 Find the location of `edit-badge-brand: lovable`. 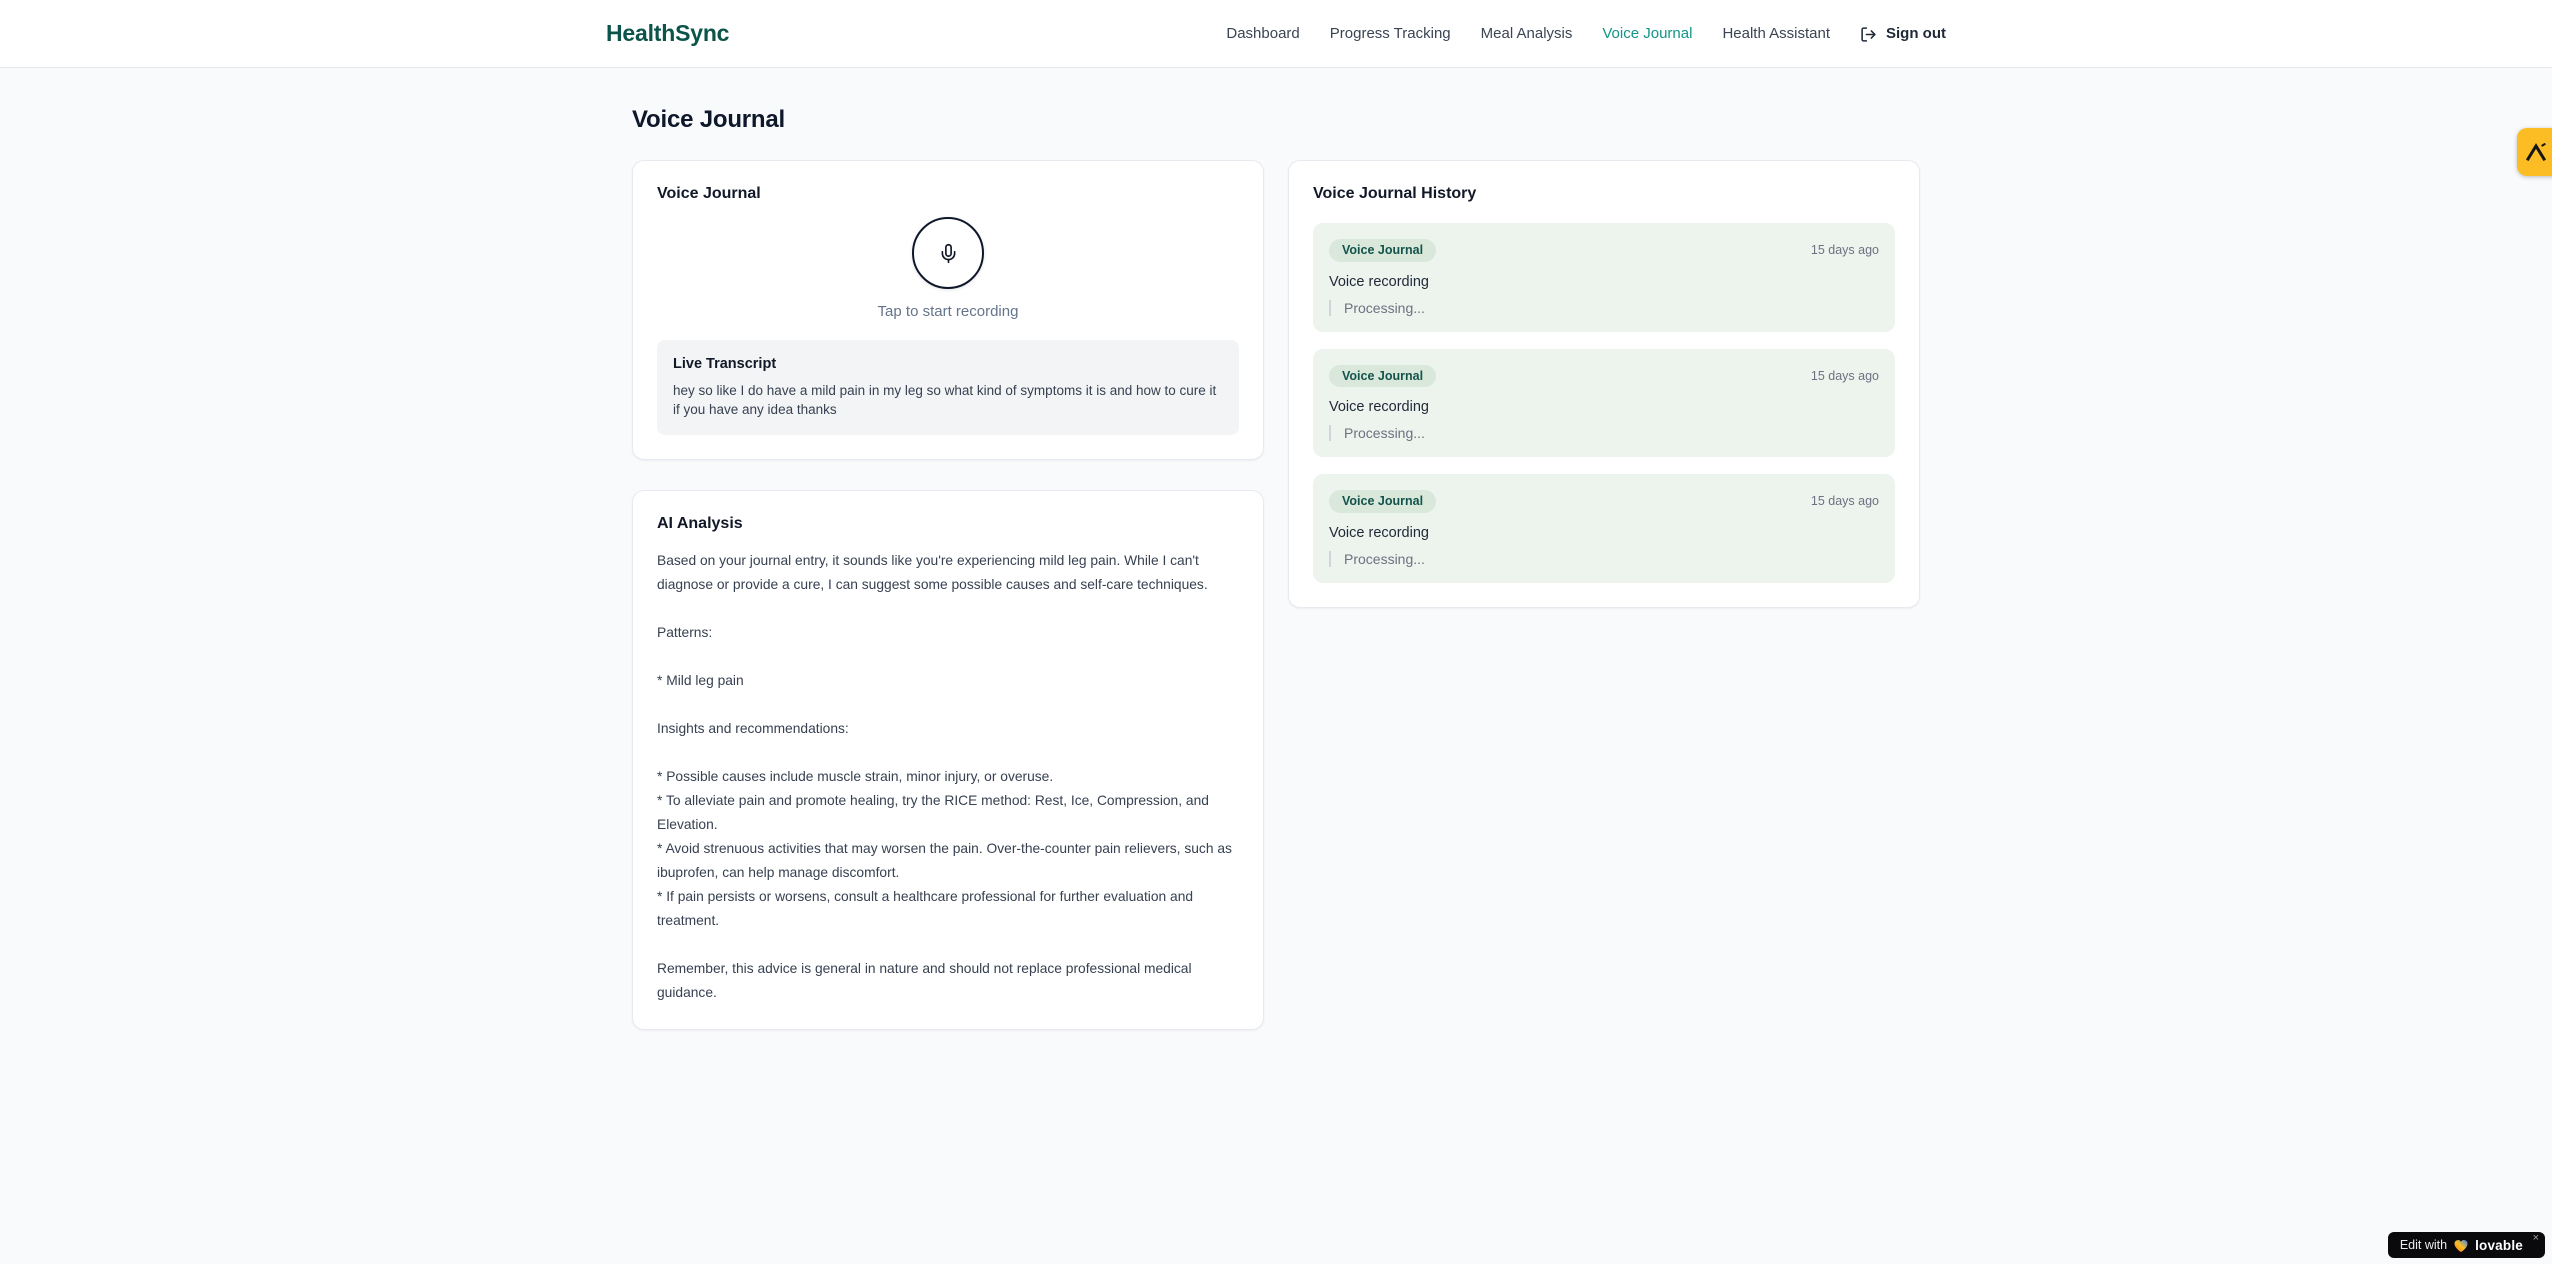

edit-badge-brand: lovable is located at coordinates (2499, 1245).